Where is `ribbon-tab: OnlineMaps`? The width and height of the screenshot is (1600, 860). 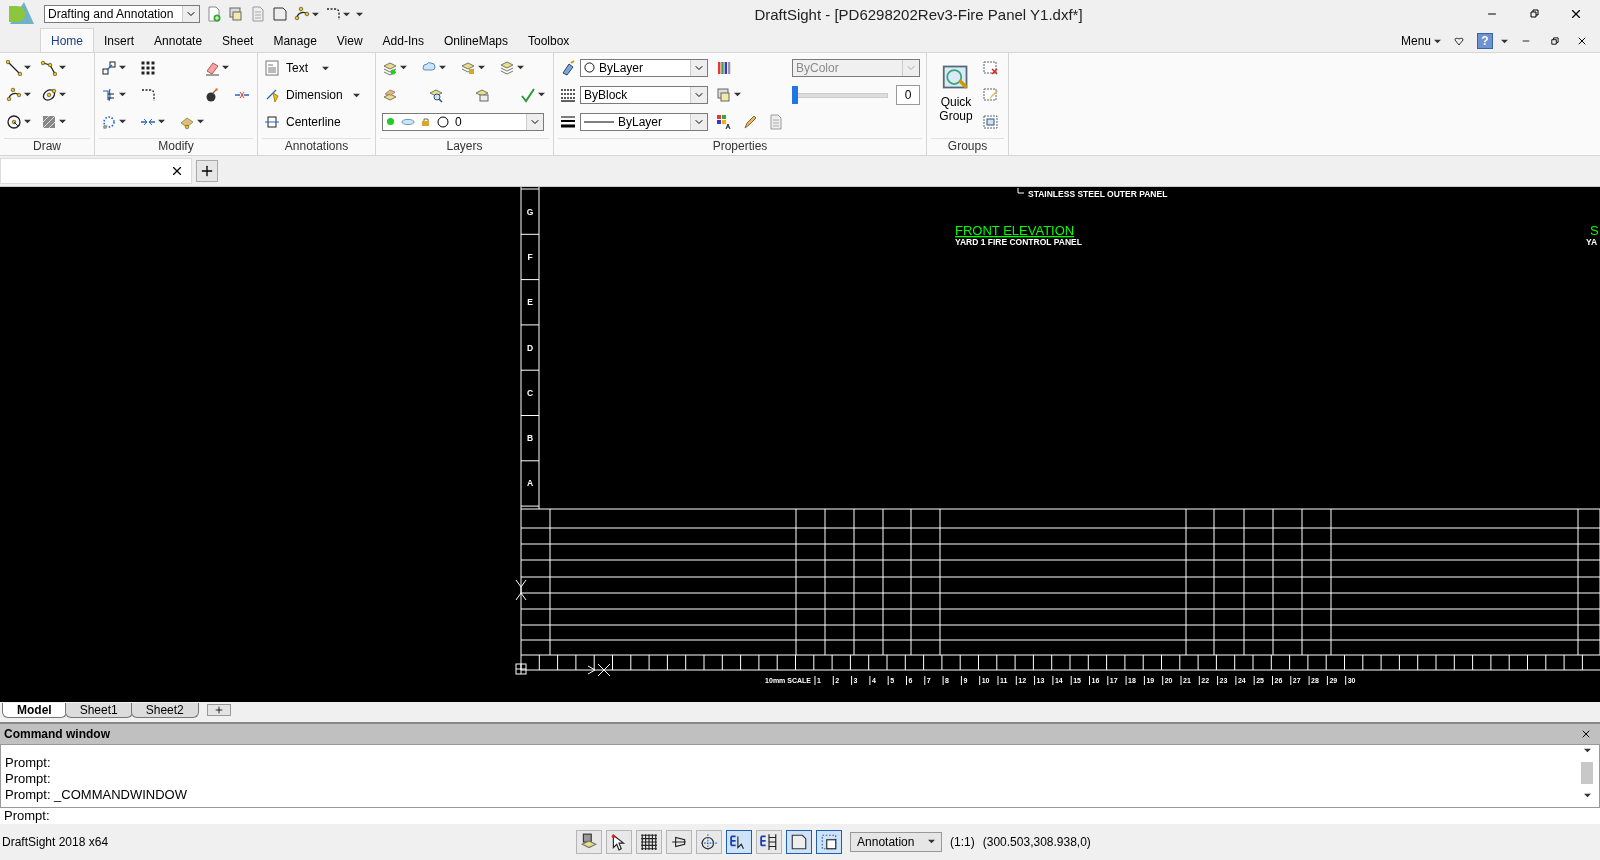 ribbon-tab: OnlineMaps is located at coordinates (475, 41).